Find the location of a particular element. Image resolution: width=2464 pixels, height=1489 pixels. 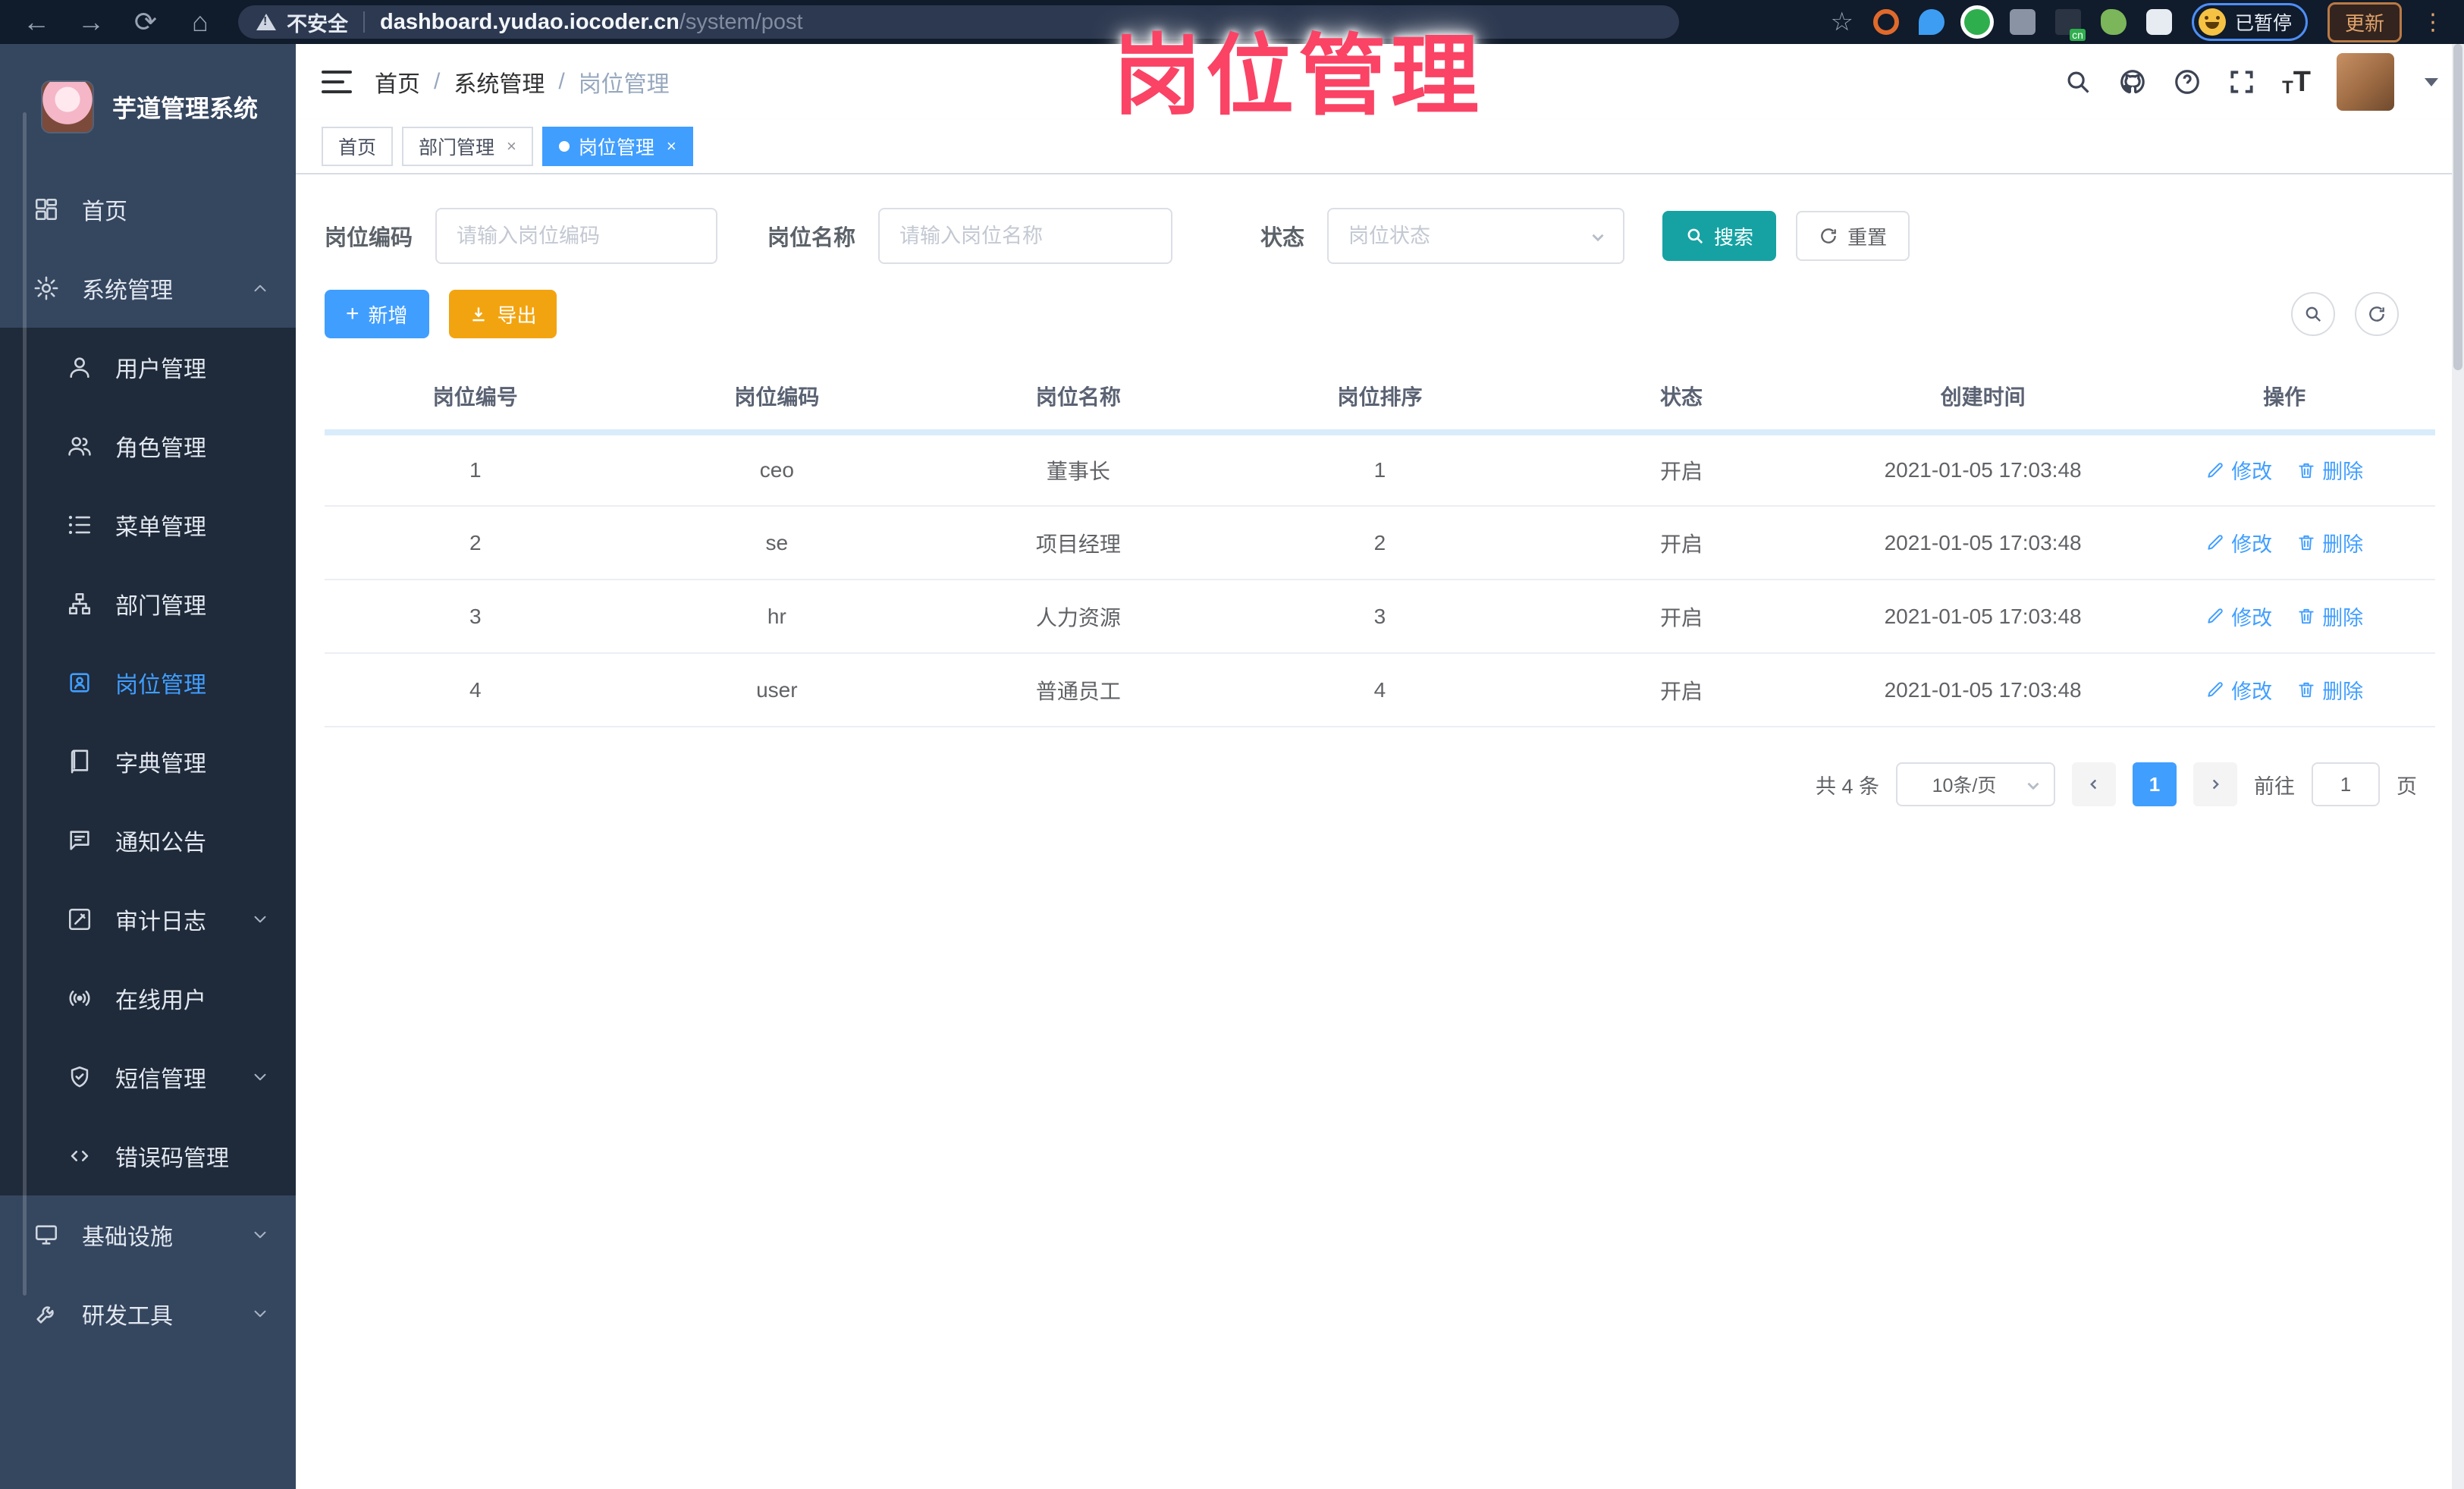

hamburger-icon is located at coordinates (337, 82).